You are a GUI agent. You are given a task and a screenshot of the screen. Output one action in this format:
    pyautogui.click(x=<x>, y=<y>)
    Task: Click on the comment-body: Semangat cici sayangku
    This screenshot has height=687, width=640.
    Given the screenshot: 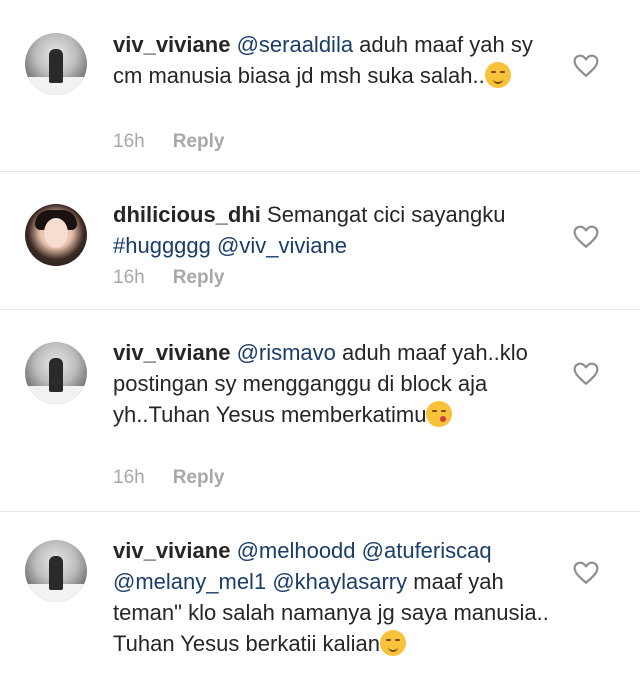 What is the action you would take?
    pyautogui.click(x=383, y=214)
    